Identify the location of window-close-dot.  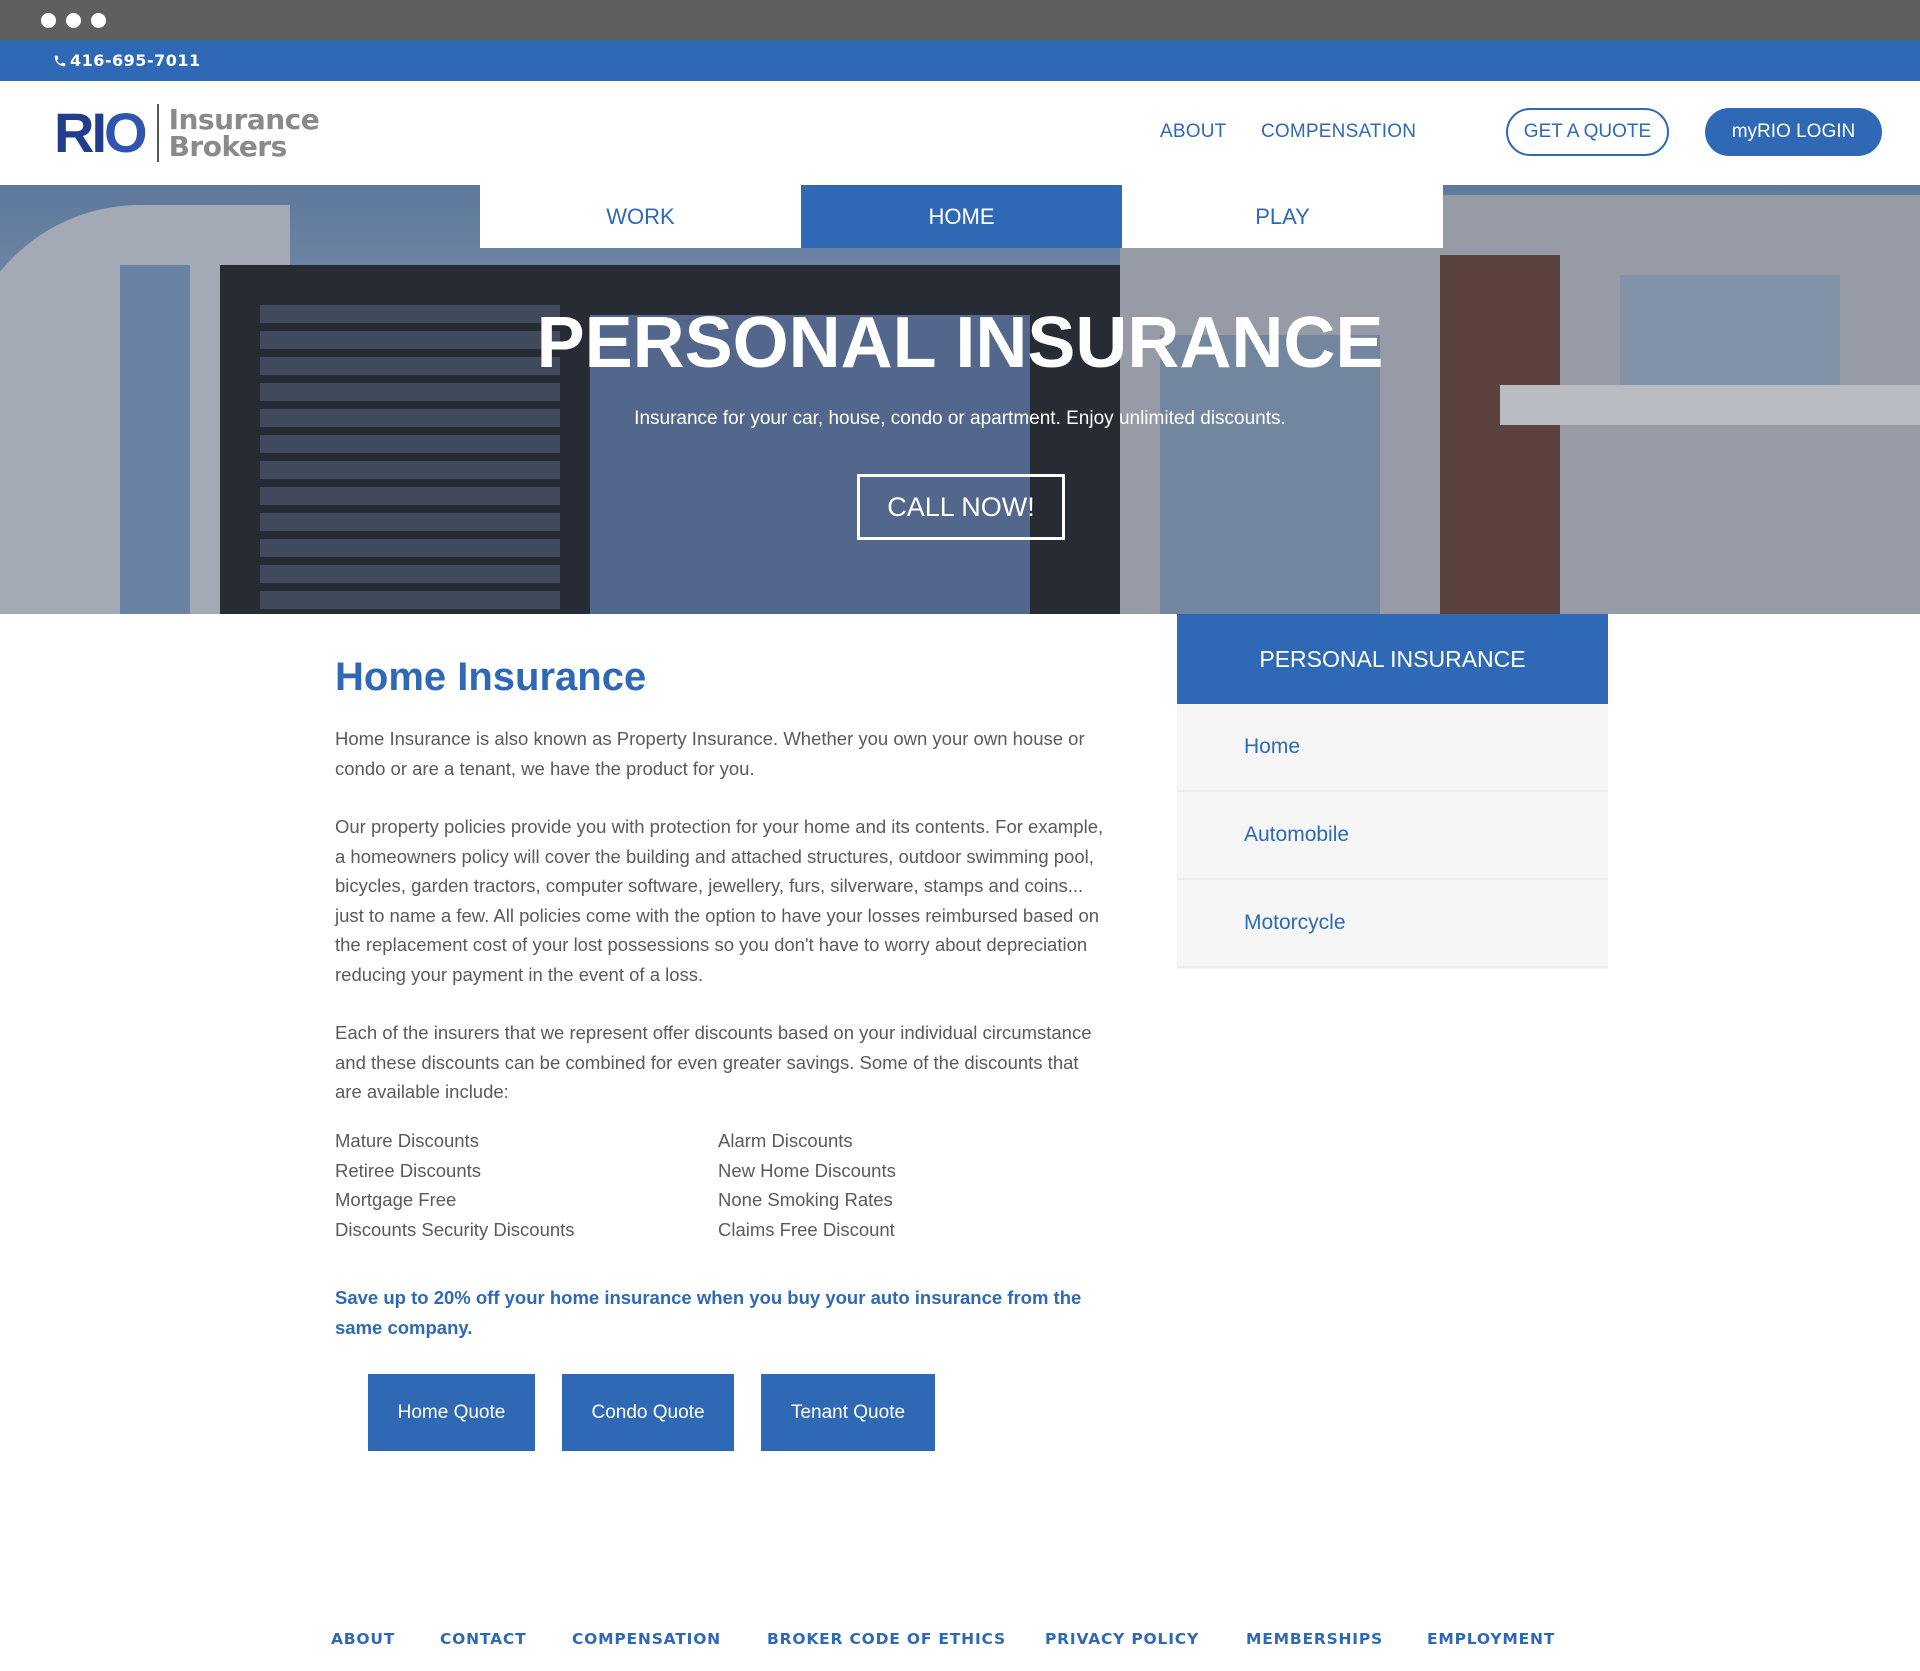
(48, 20).